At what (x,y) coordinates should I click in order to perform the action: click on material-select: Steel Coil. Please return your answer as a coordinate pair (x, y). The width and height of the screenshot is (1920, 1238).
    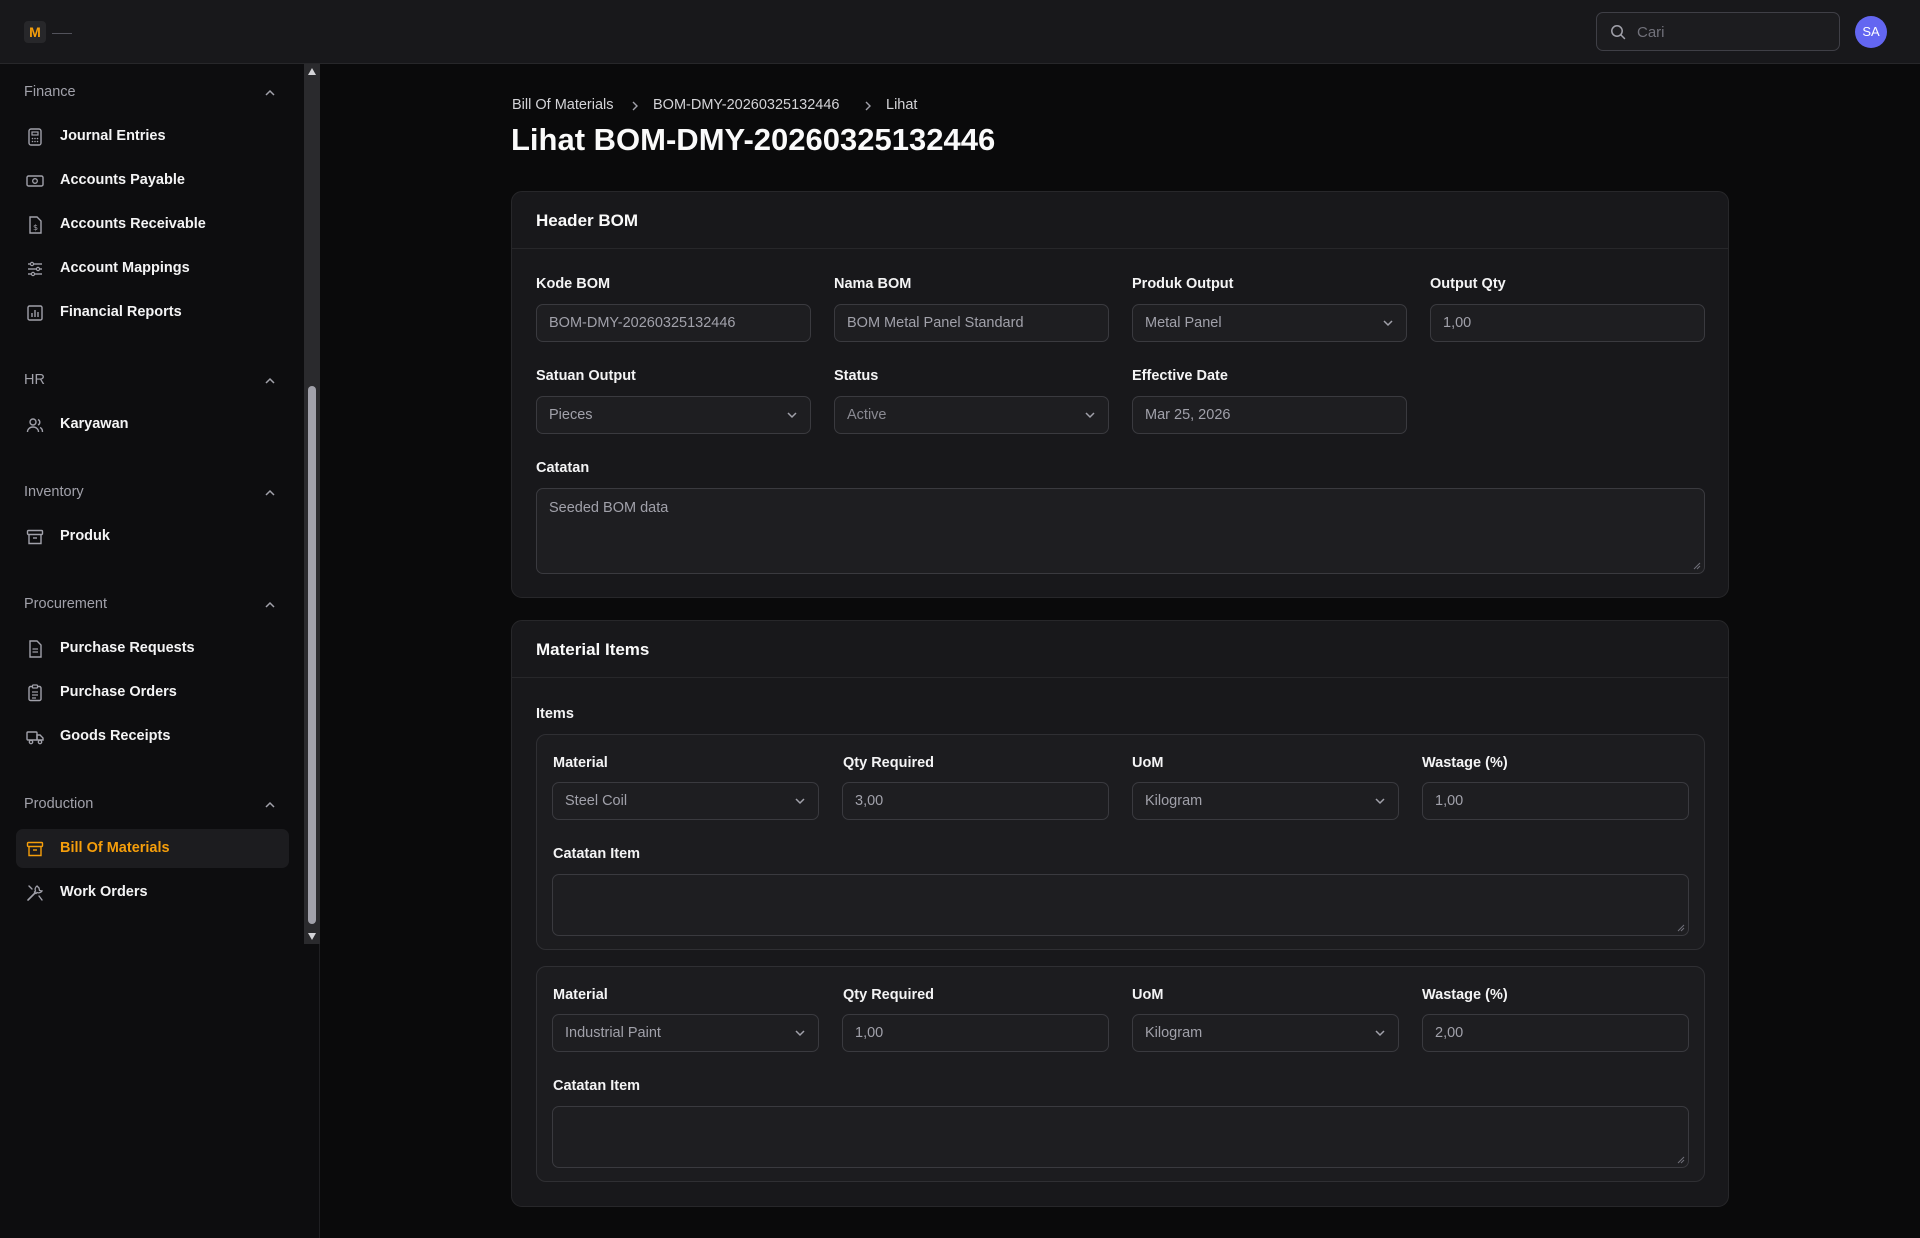
    Looking at the image, I should click on (685, 801).